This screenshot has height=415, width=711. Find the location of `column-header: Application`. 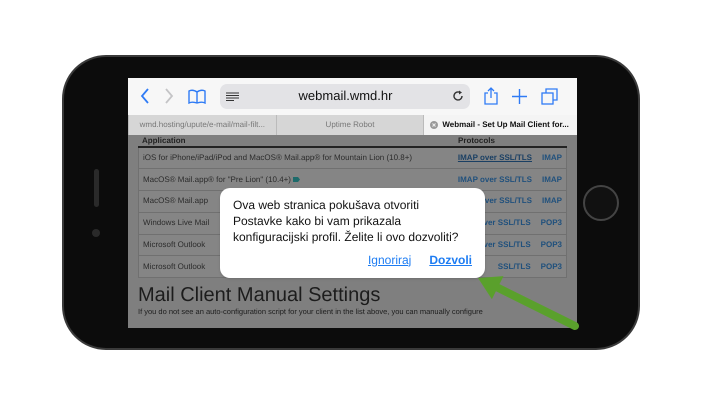

column-header: Application is located at coordinates (164, 140).